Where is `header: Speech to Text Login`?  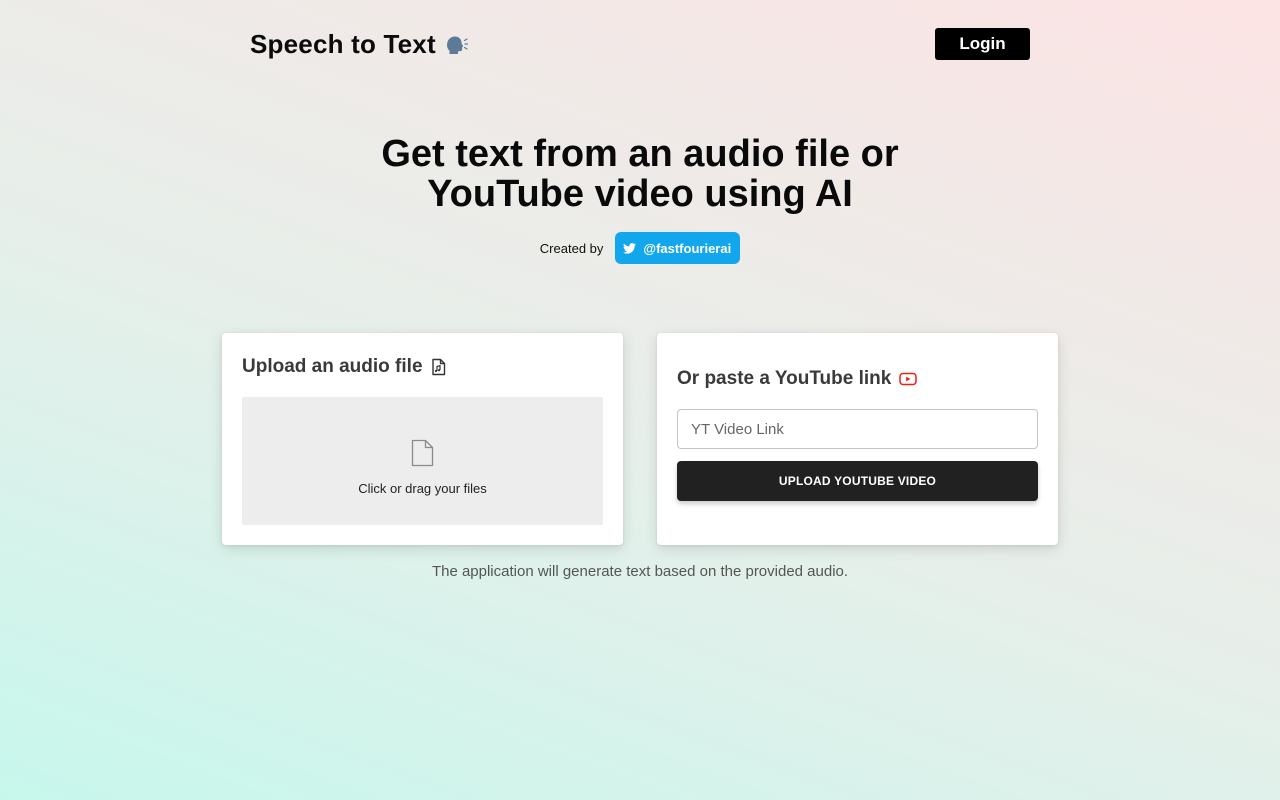 header: Speech to Text Login is located at coordinates (640, 44).